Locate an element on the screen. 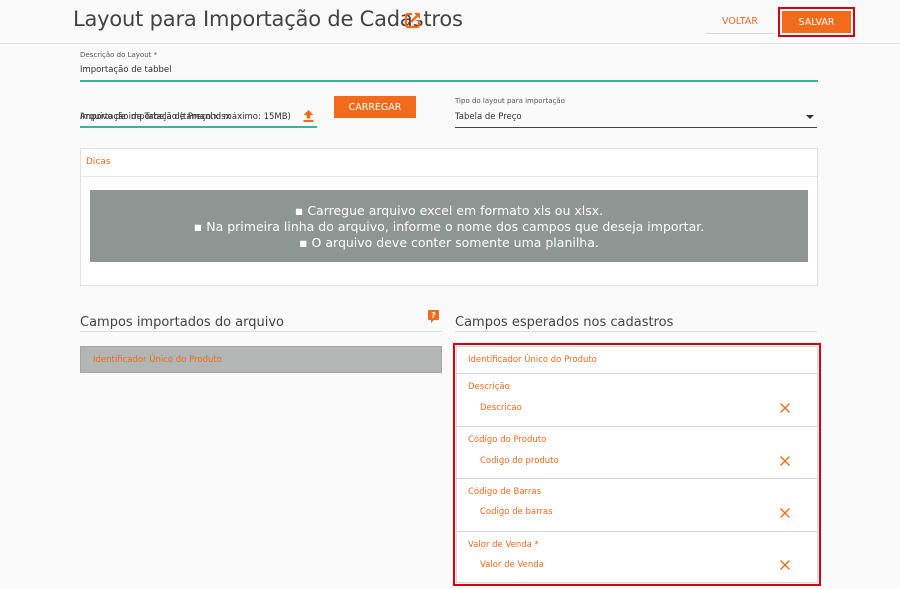 Image resolution: width=900 pixels, height=589 pixels. edit-external-icon is located at coordinates (413, 20).